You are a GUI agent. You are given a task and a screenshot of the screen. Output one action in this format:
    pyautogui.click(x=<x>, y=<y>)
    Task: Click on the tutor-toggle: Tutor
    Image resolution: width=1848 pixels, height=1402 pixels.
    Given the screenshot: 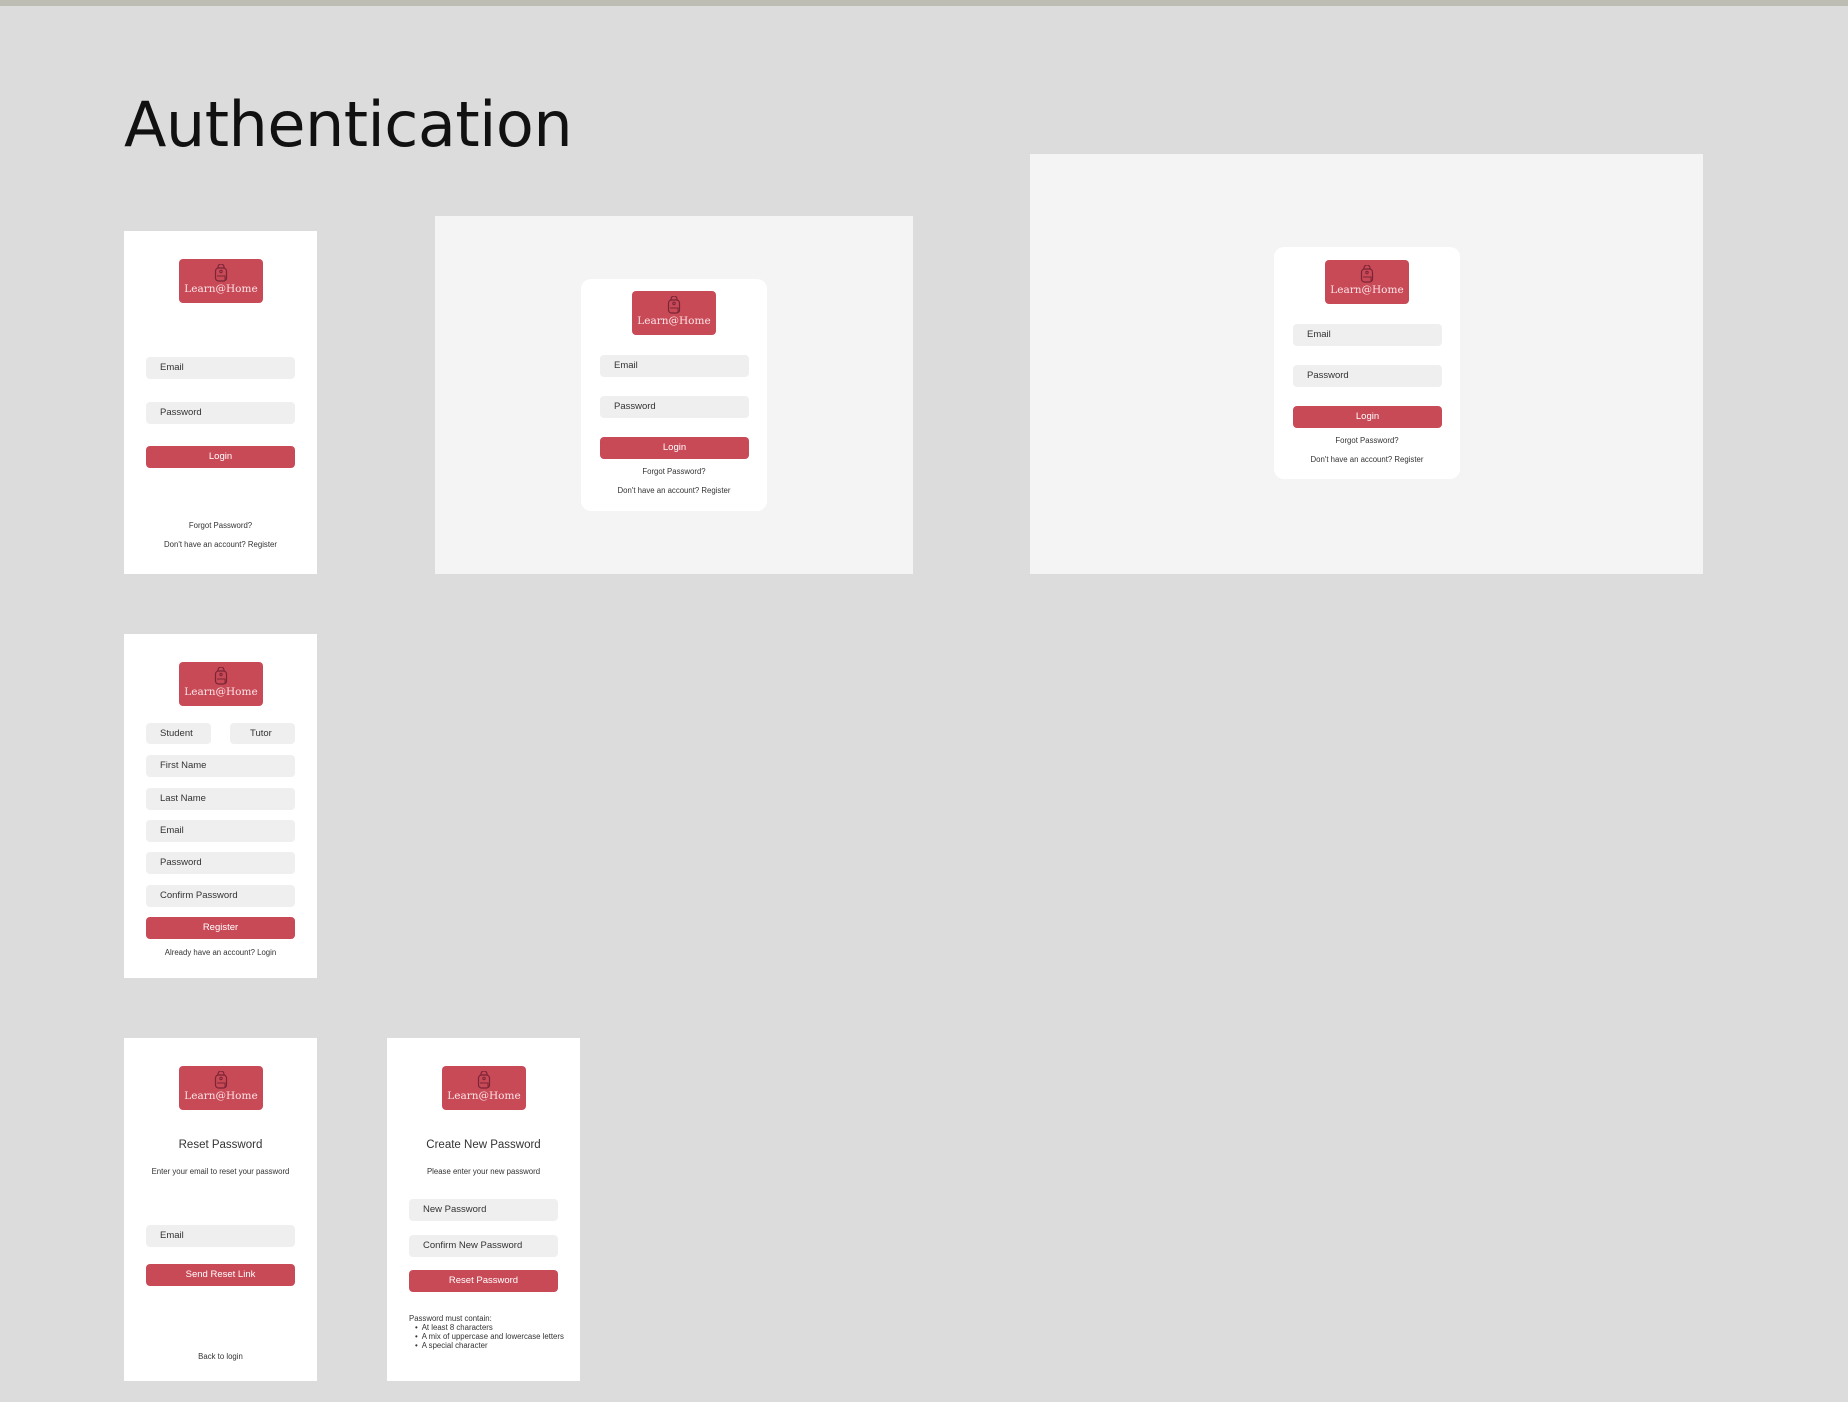 What is the action you would take?
    pyautogui.click(x=262, y=733)
    